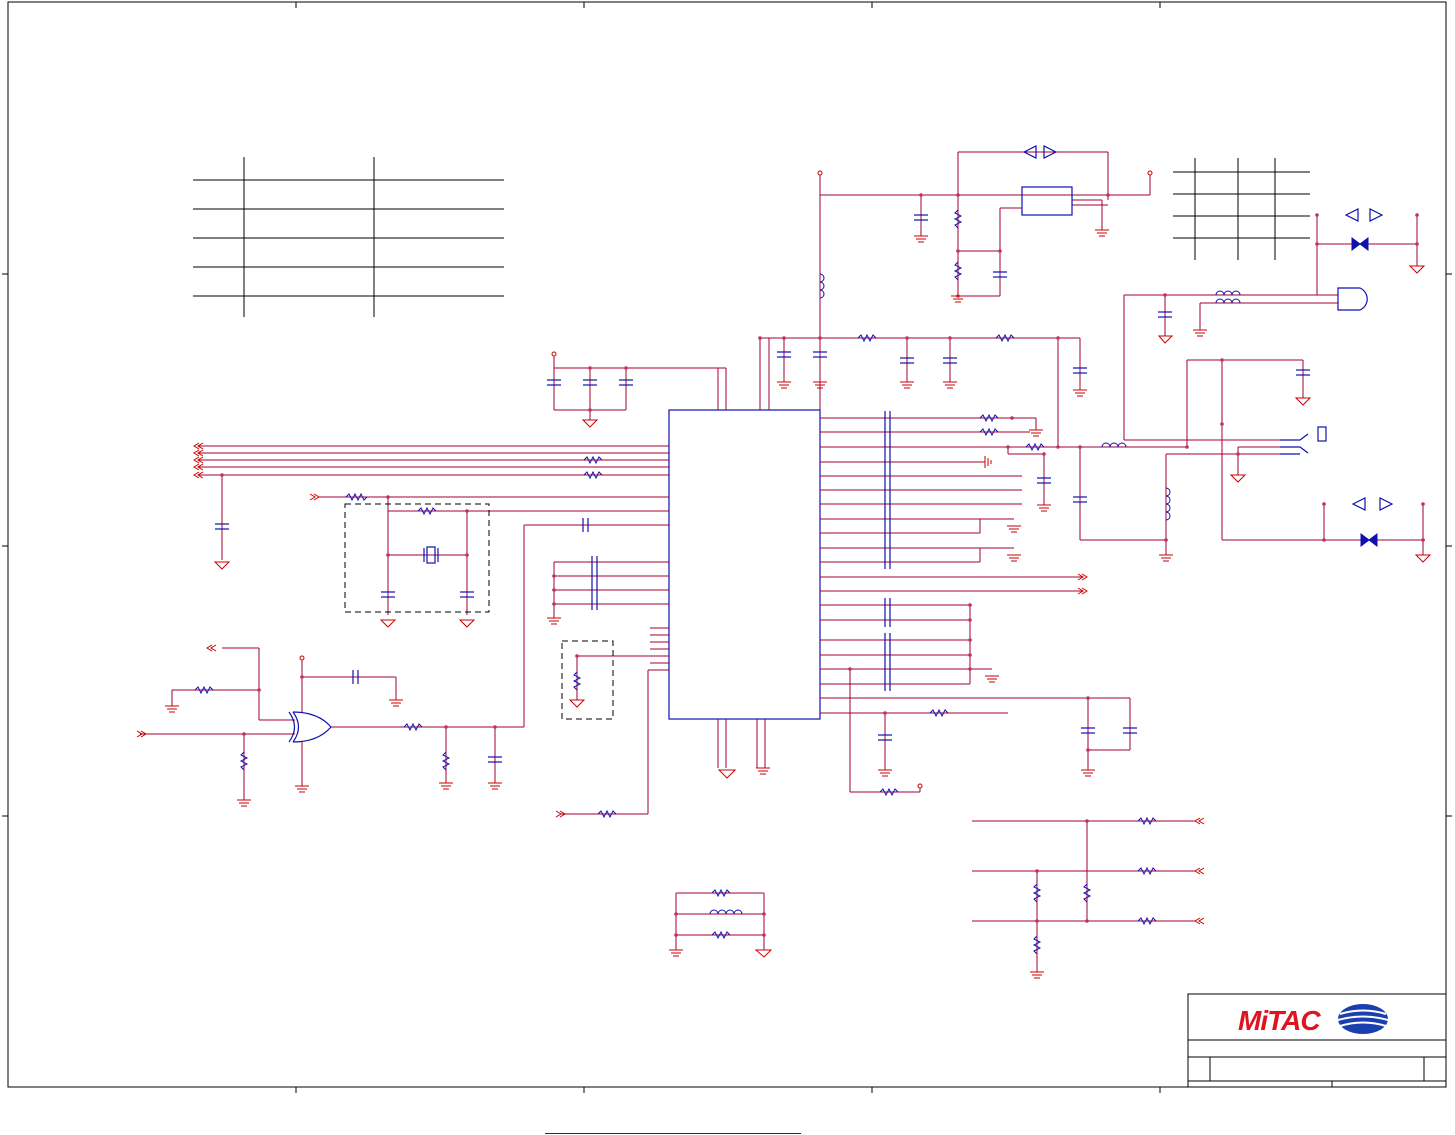 The width and height of the screenshot is (1455, 1135). I want to click on company-logo: MiTAC, so click(1279, 1020).